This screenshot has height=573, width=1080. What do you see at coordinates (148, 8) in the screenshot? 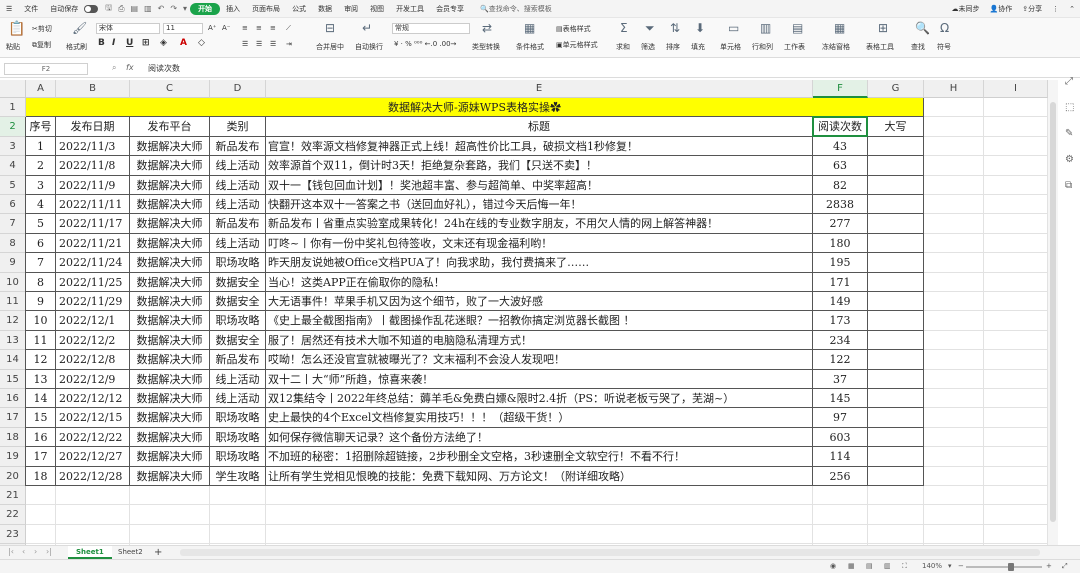
I see `preview-icon: ▥` at bounding box center [148, 8].